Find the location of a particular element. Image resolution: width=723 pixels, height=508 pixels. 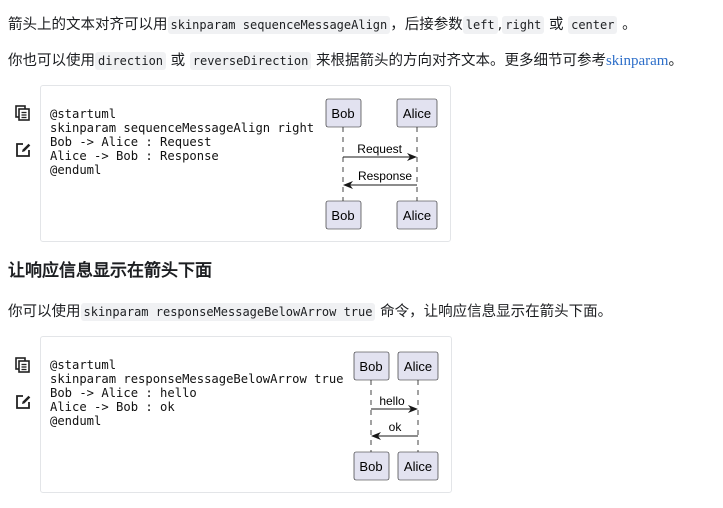

inline-code: skinparam sequenceMessageAlign is located at coordinates (279, 25).